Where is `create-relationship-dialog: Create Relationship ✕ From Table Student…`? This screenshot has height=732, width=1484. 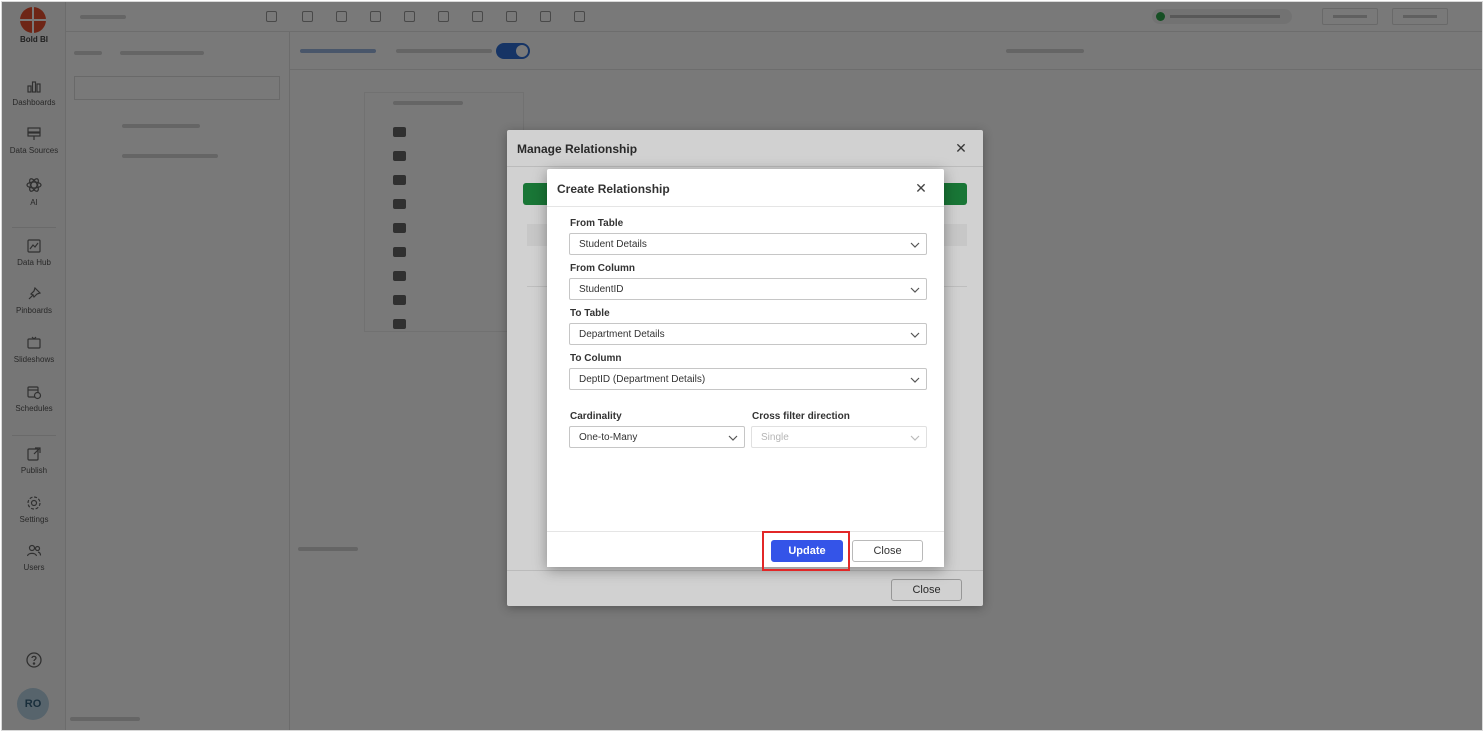
create-relationship-dialog: Create Relationship ✕ From Table Student… is located at coordinates (745, 368).